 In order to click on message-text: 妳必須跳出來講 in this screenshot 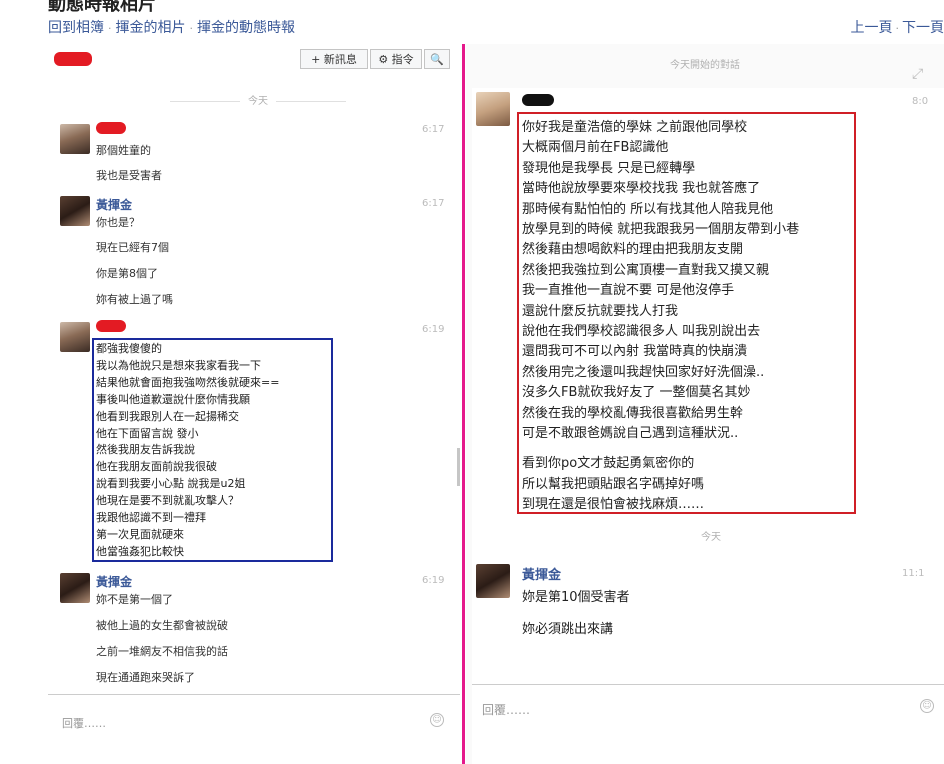, I will do `click(568, 629)`.